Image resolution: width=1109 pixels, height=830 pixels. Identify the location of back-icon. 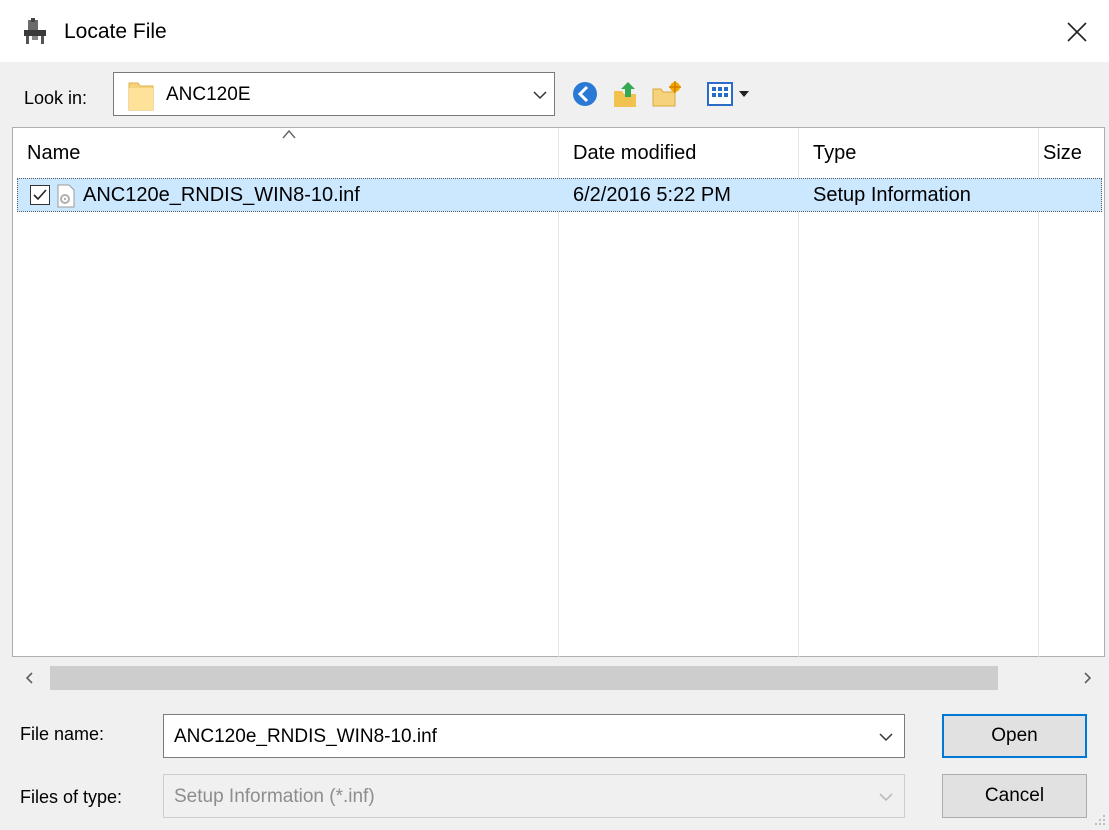
(585, 94).